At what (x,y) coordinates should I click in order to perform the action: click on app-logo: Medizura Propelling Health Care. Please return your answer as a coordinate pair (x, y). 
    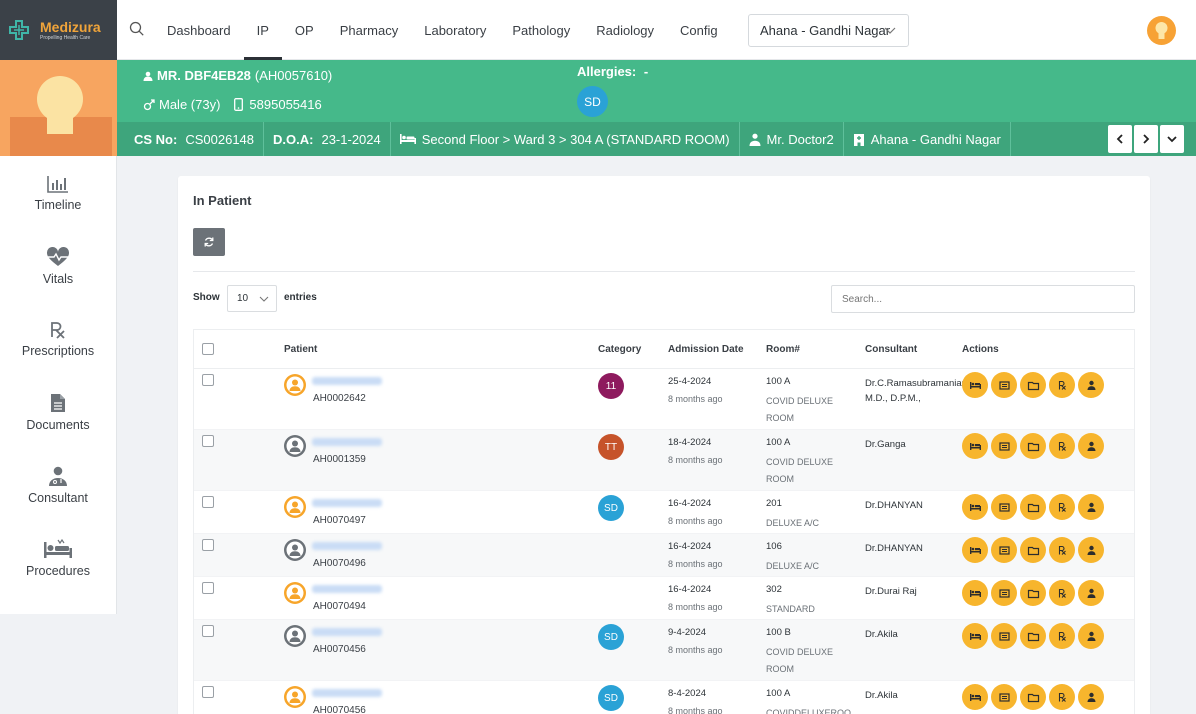
    Looking at the image, I should click on (58, 30).